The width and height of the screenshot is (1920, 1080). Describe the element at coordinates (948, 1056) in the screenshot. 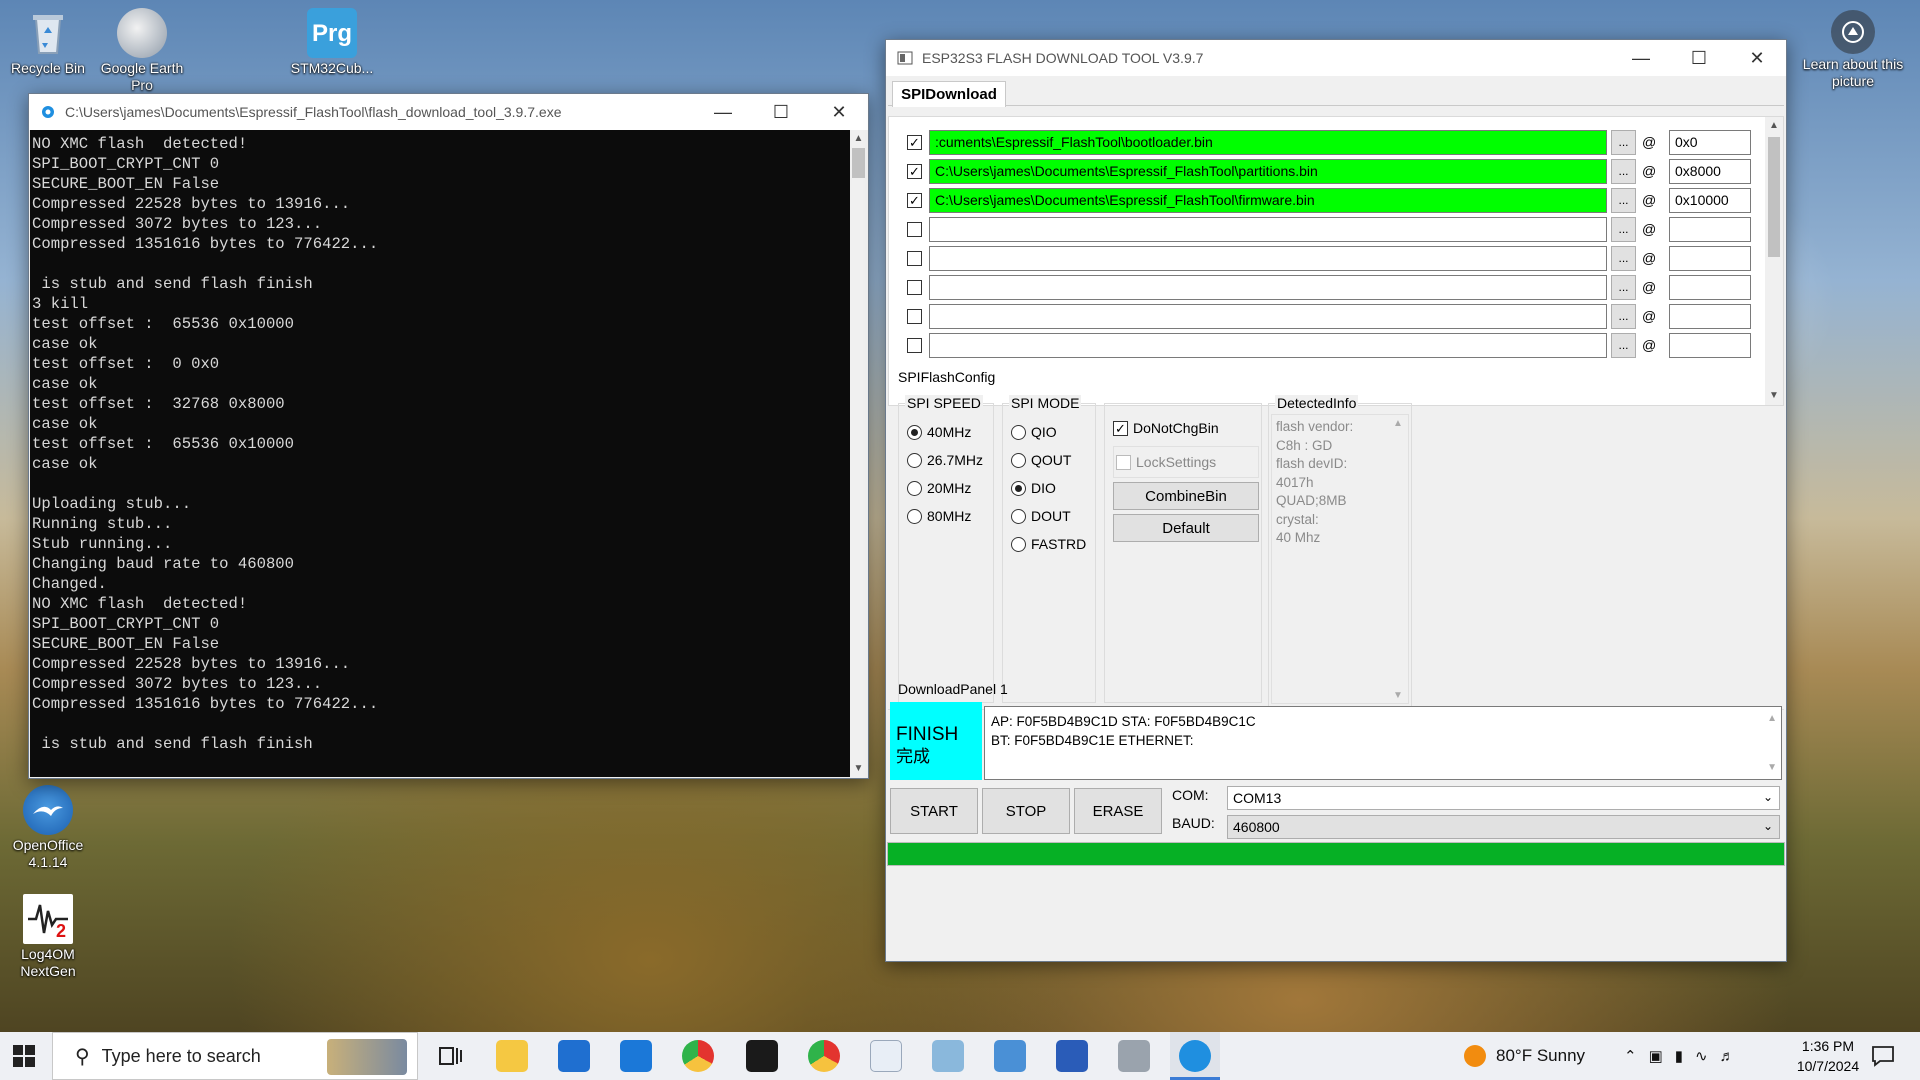

I see `app-icon` at that location.